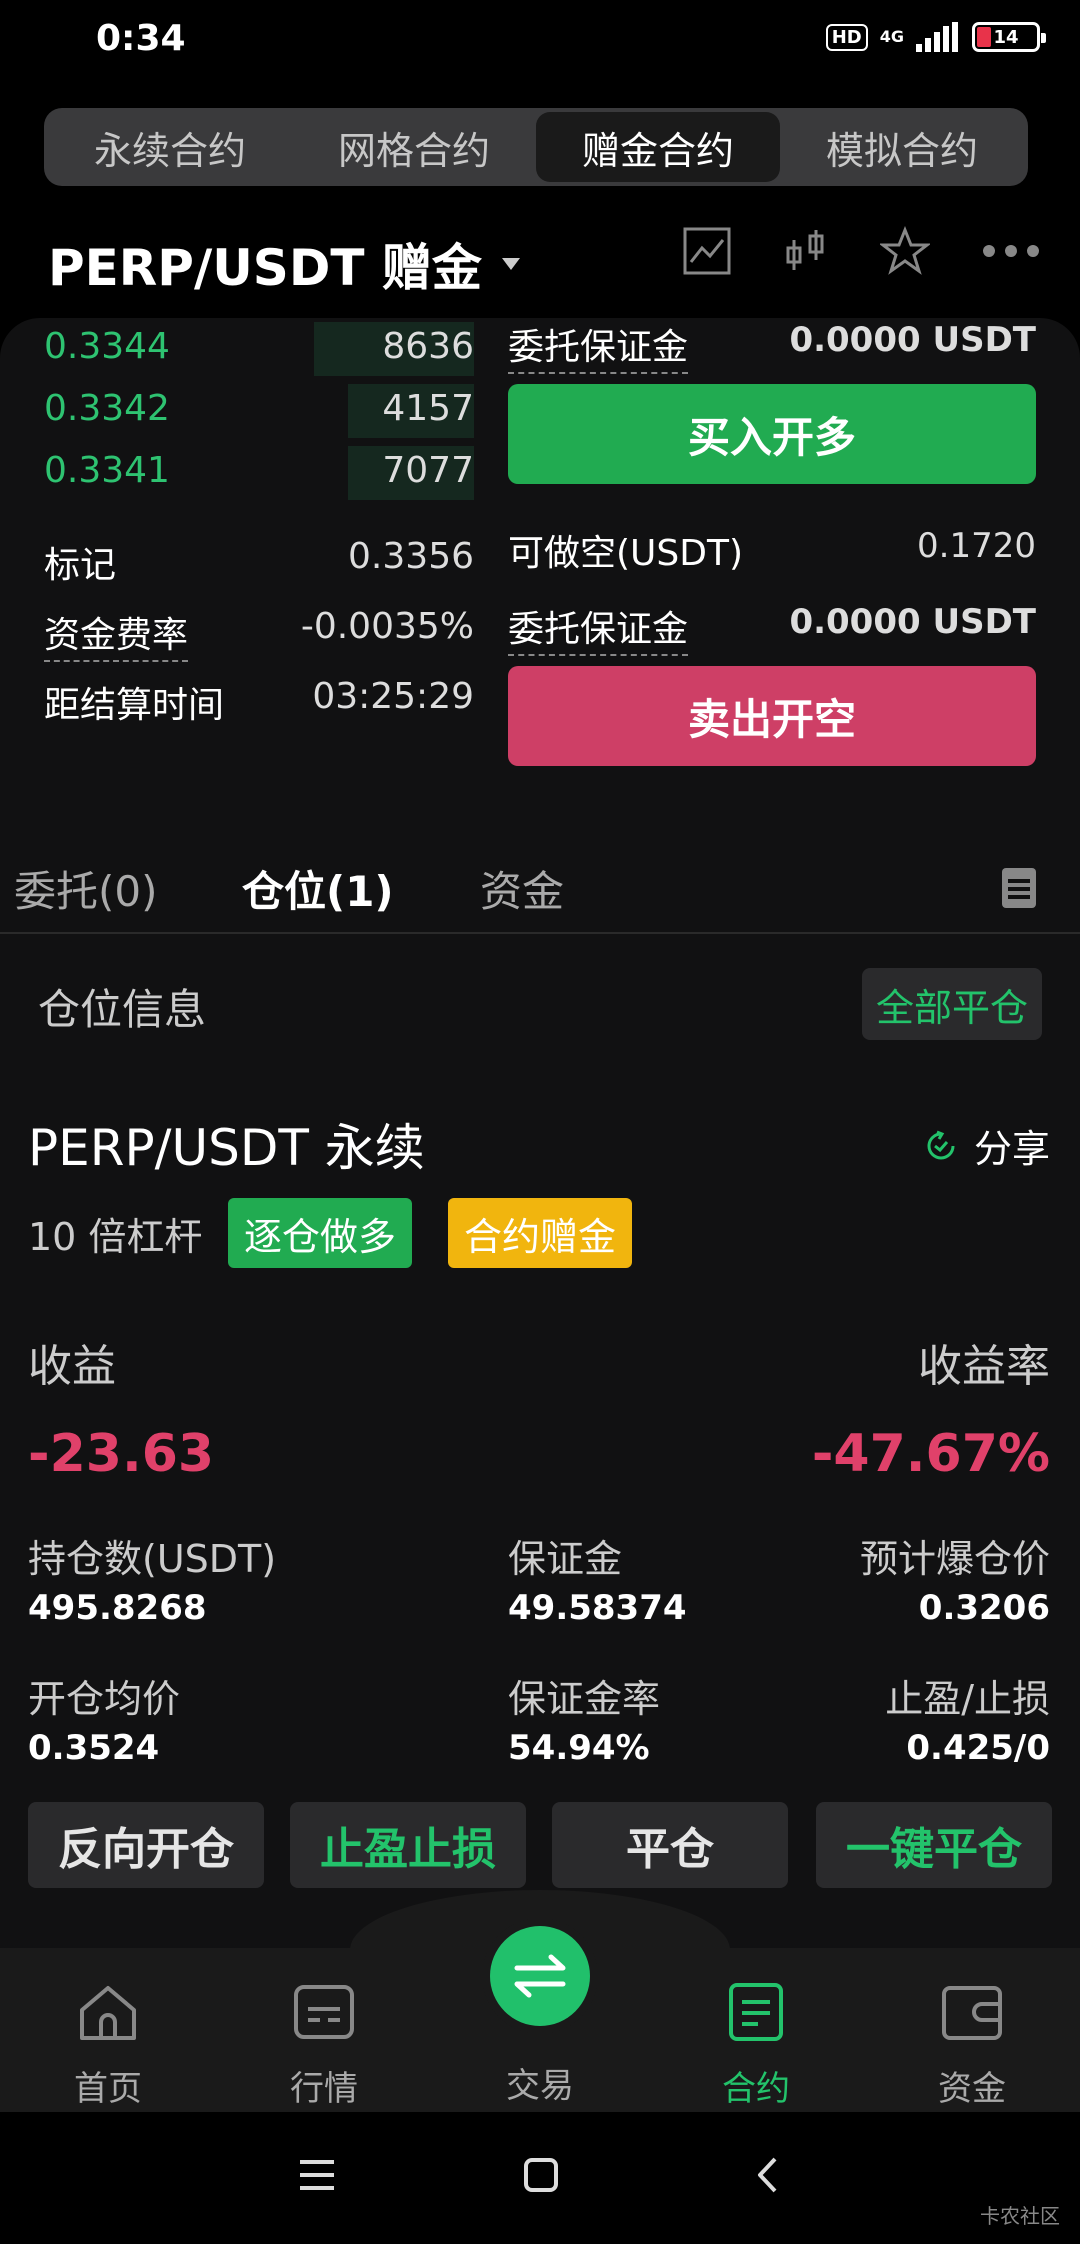 The image size is (1080, 2244). I want to click on mark-price-value: 0.3356, so click(411, 556).